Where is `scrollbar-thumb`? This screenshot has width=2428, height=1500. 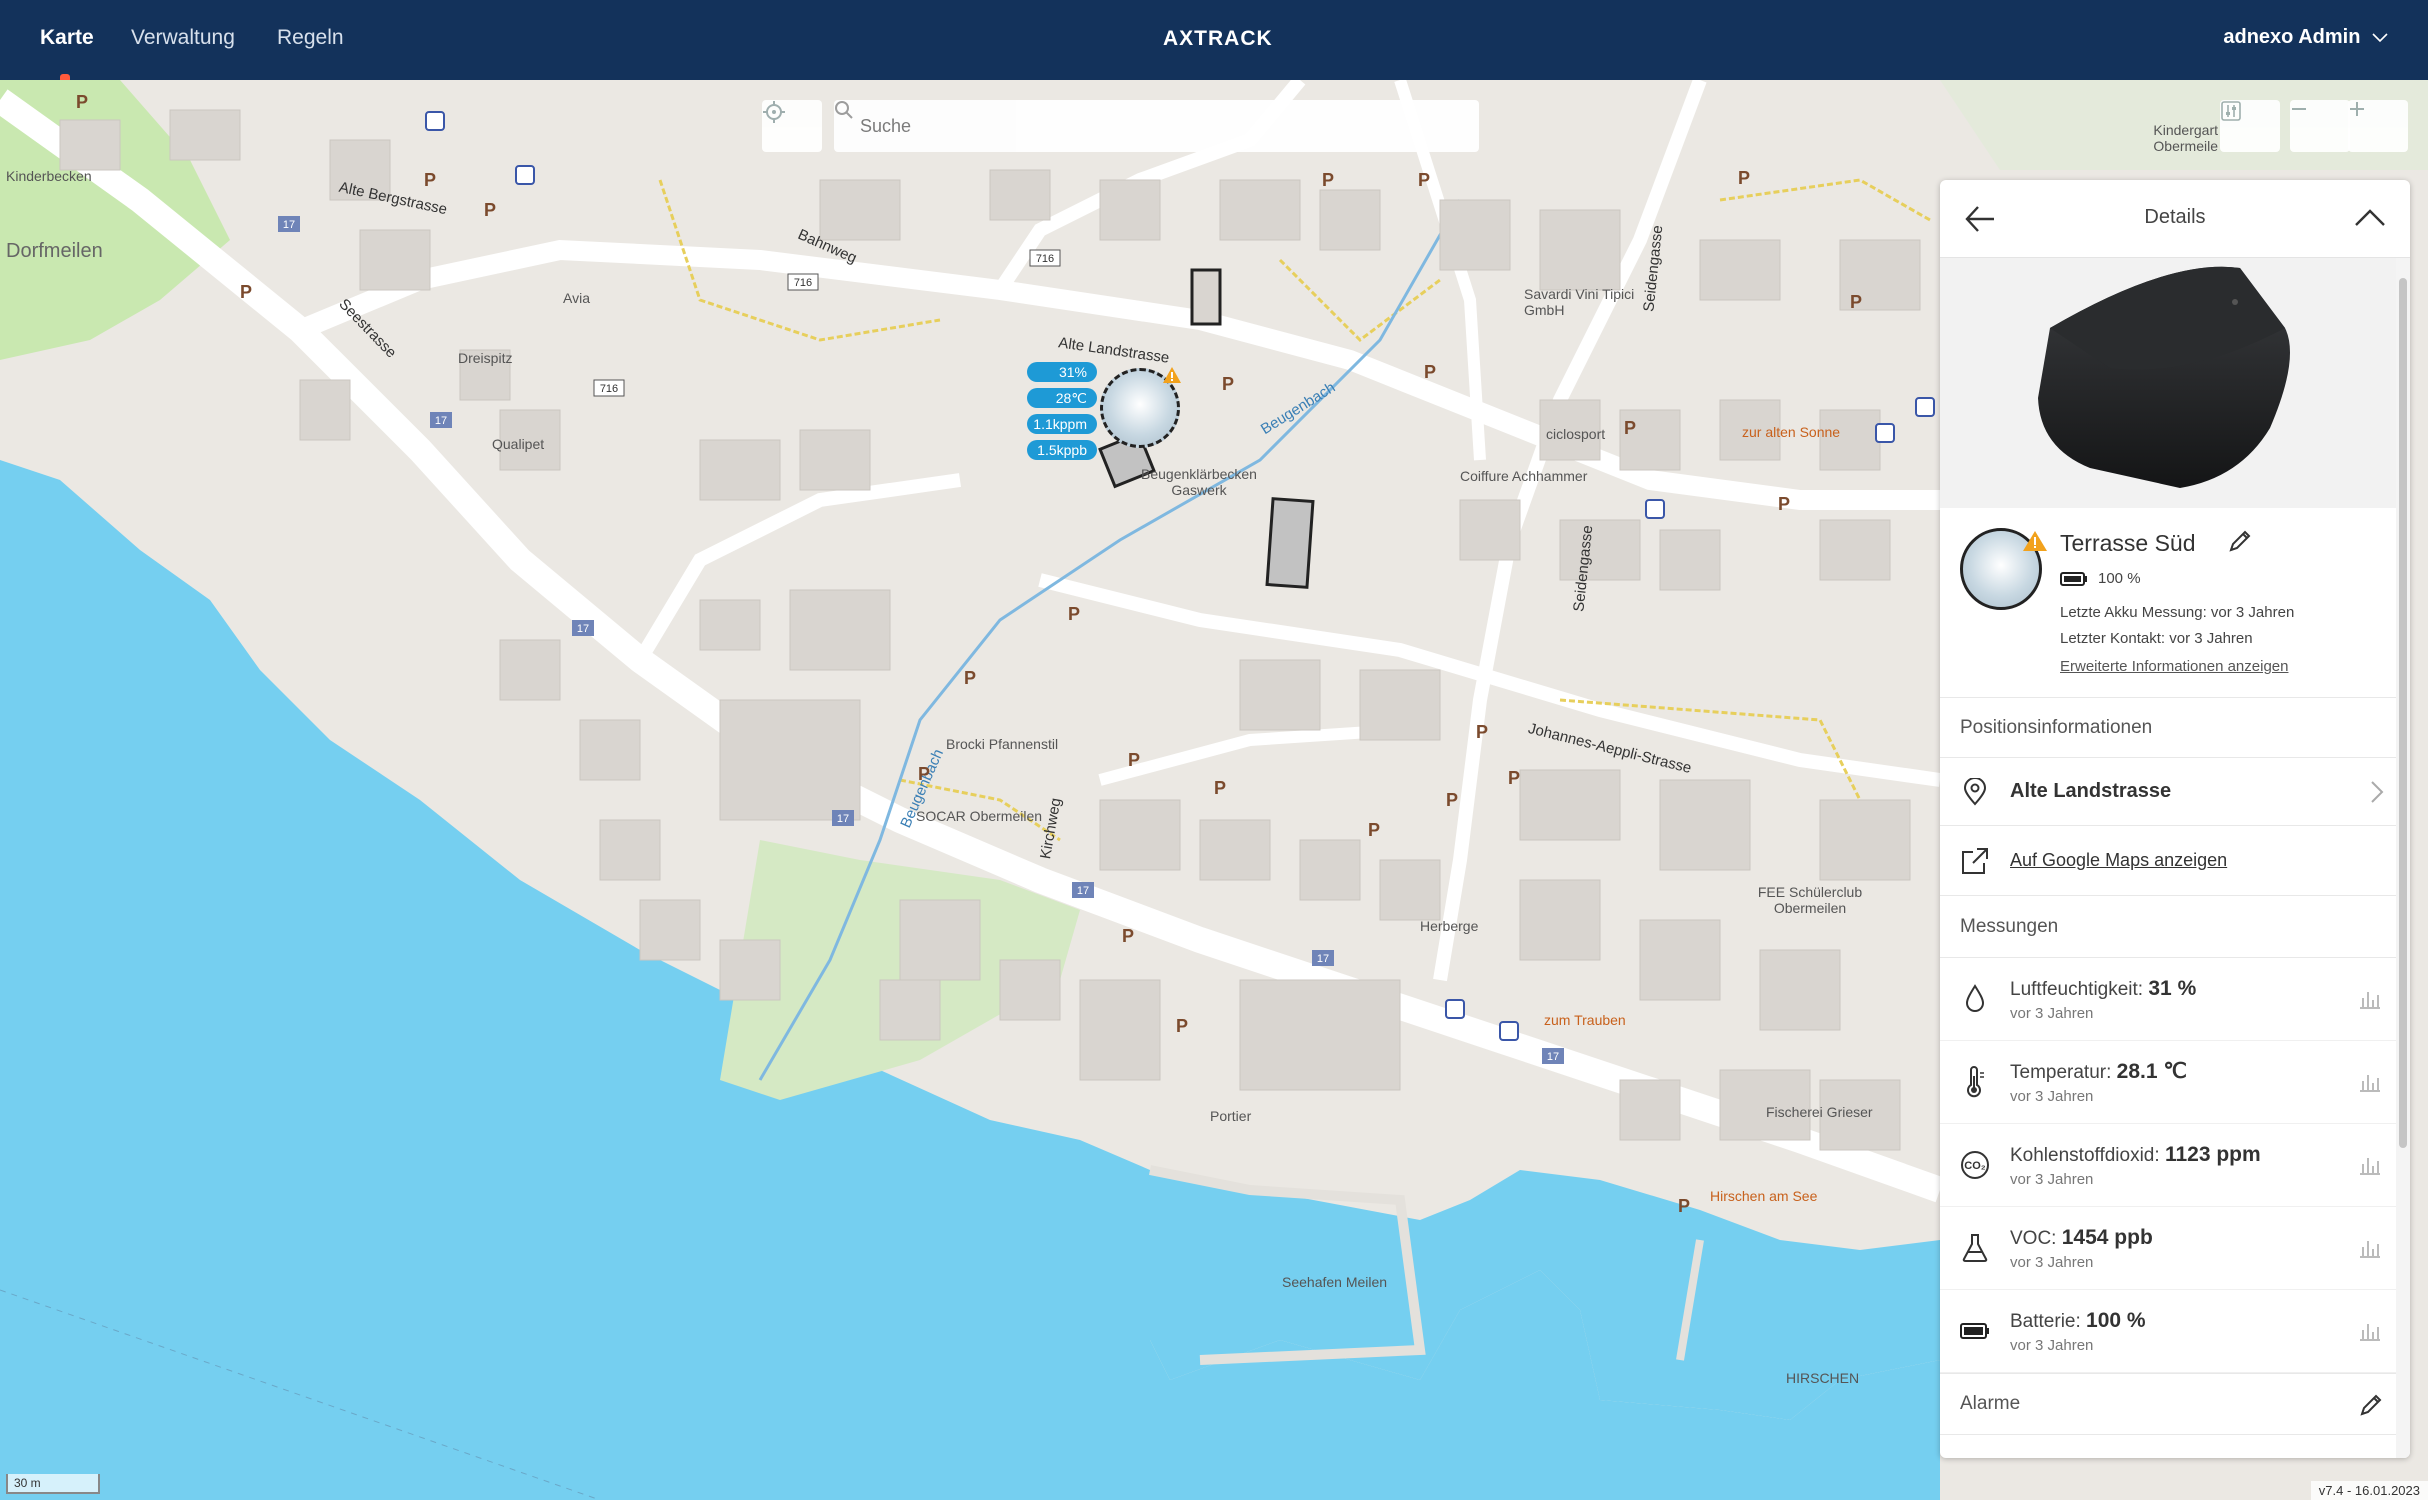
scrollbar-thumb is located at coordinates (2403, 713).